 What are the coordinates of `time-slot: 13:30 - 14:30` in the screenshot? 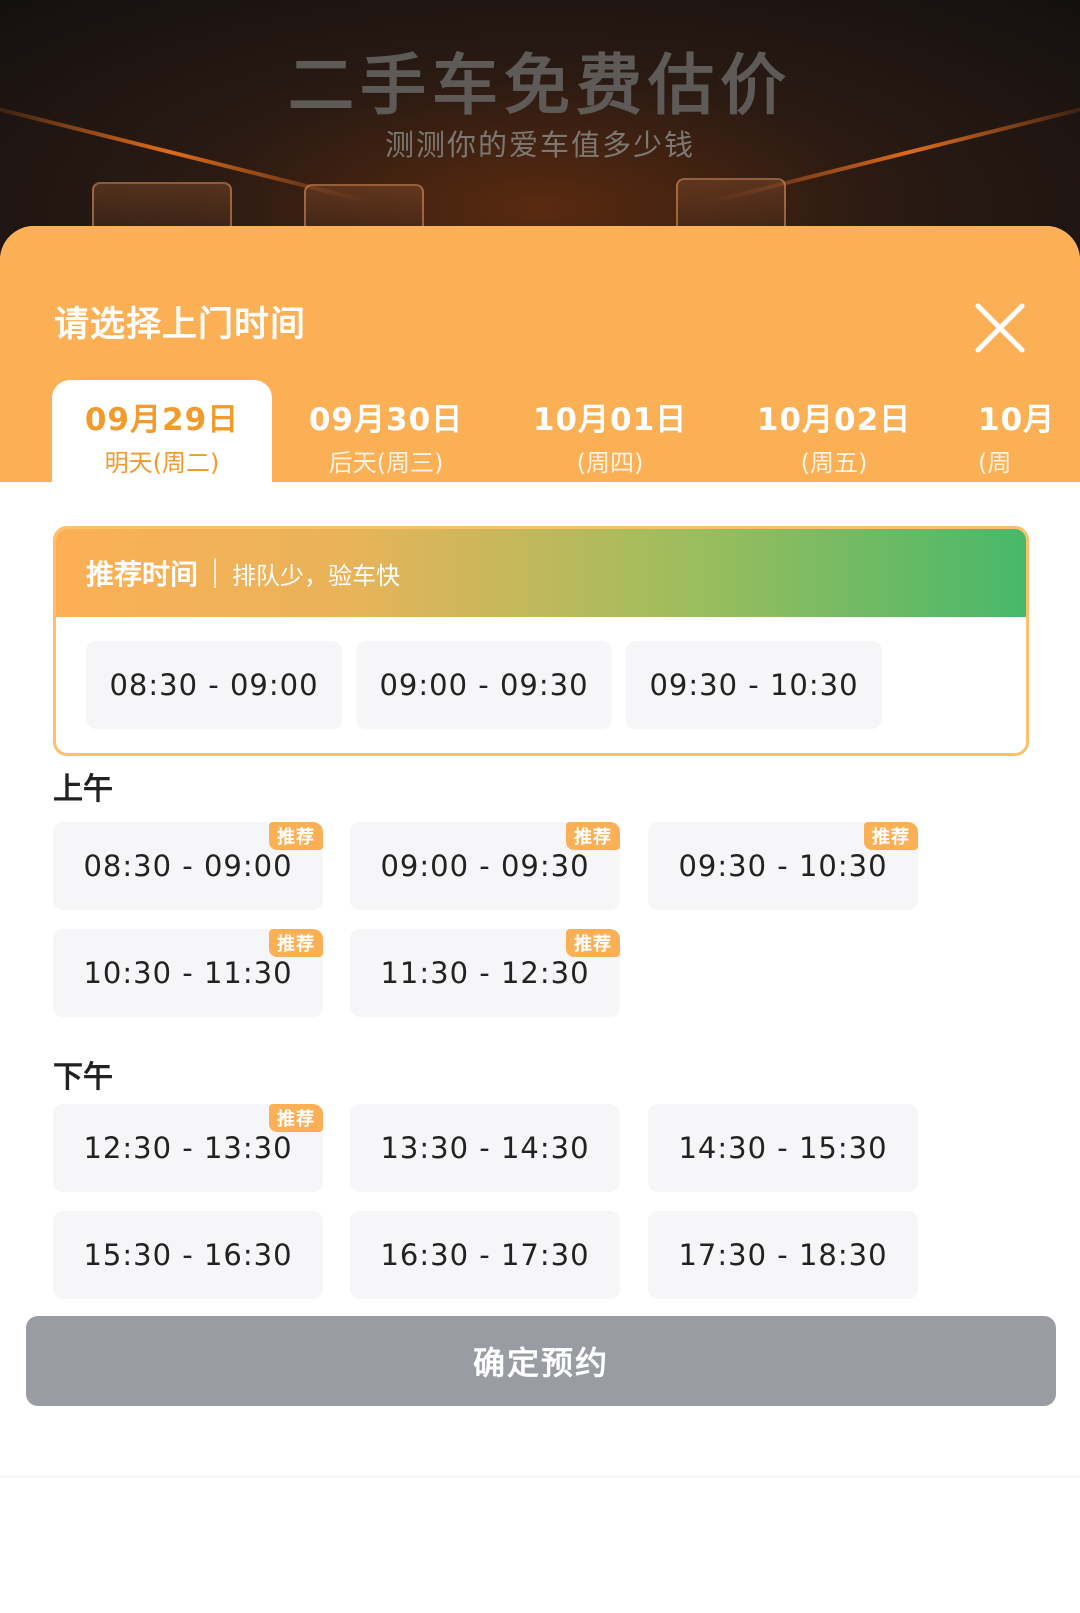 It's located at (485, 1148).